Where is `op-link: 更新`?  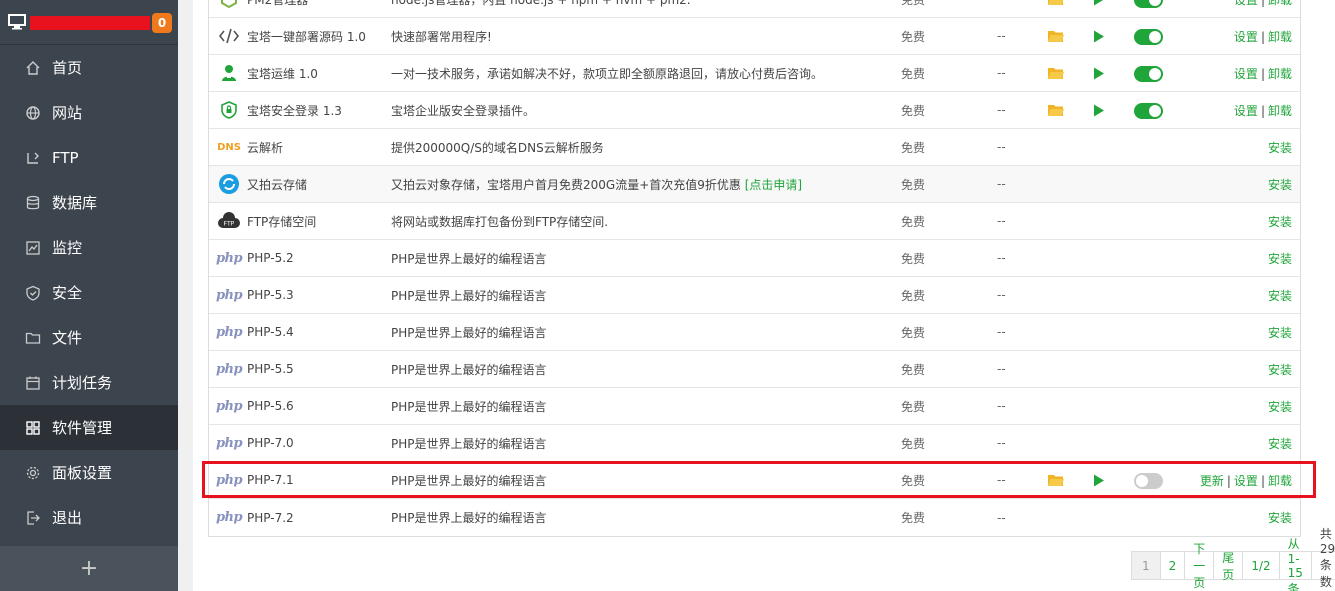 op-link: 更新 is located at coordinates (1212, 481).